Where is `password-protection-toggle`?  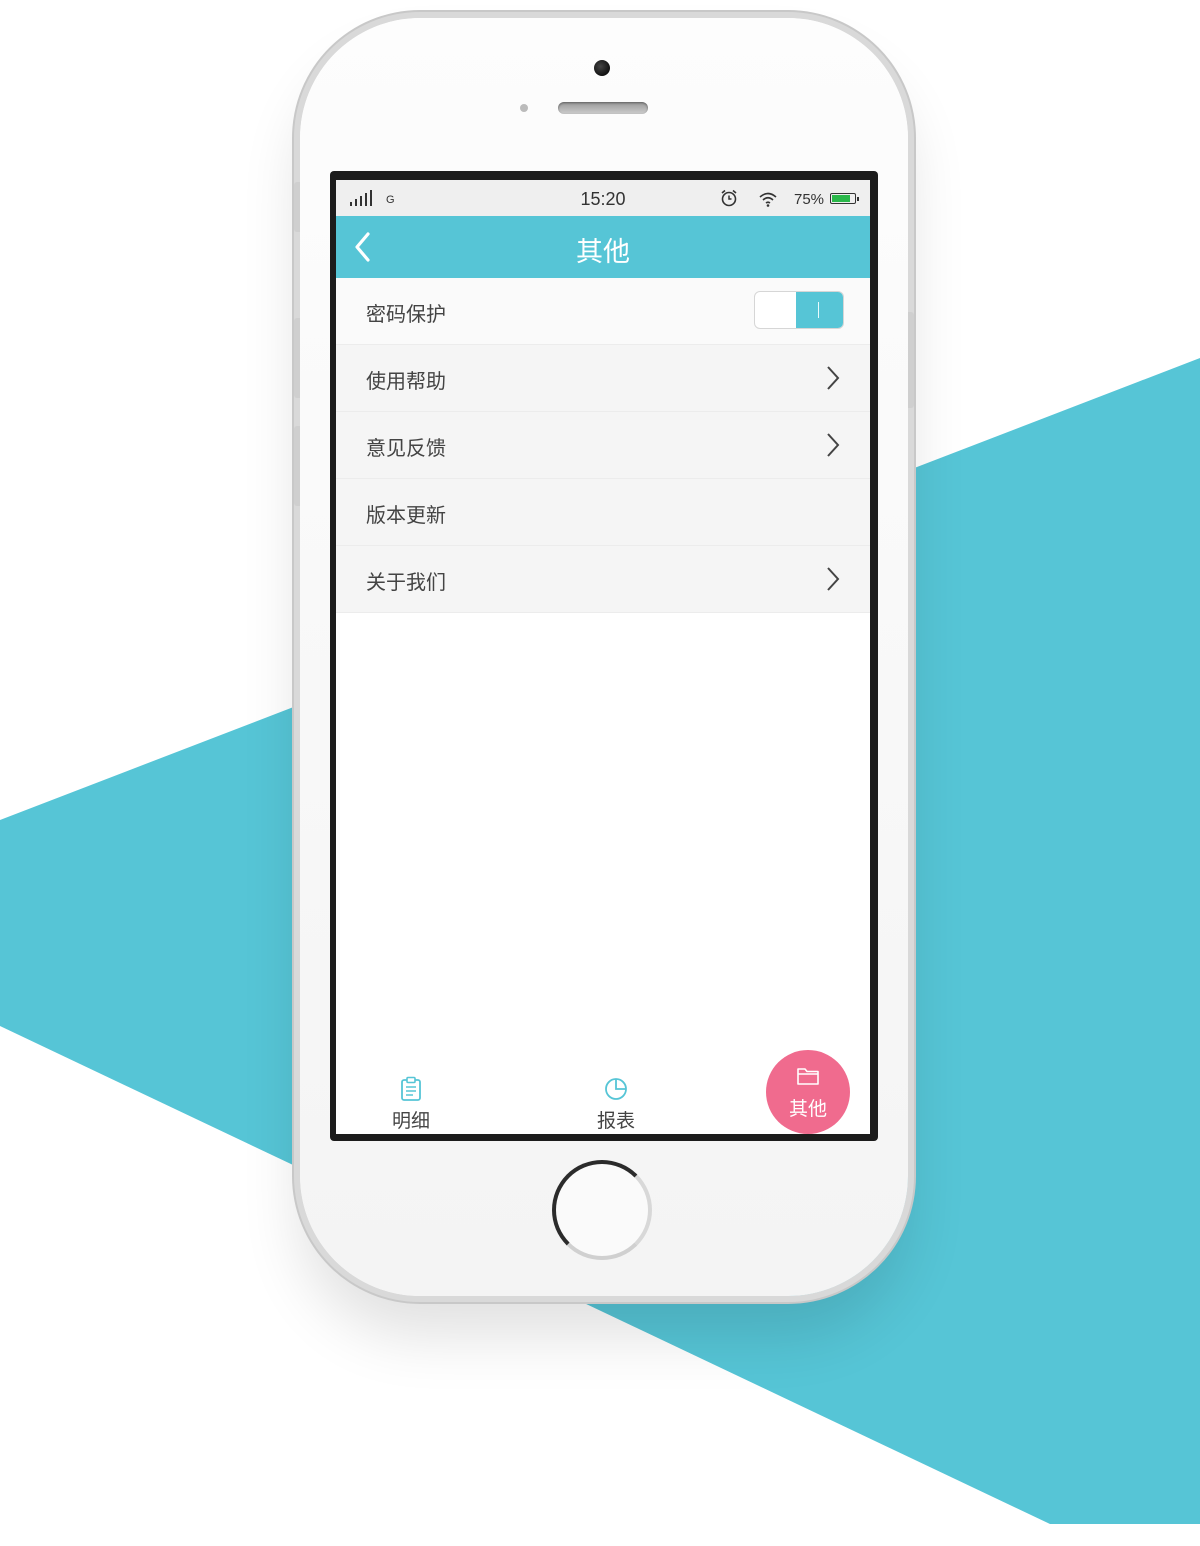 password-protection-toggle is located at coordinates (799, 310).